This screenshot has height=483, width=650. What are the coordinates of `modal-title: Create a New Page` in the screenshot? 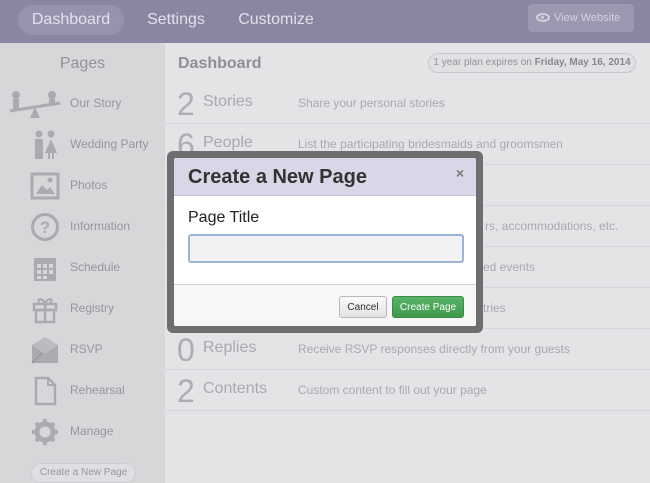 It's located at (277, 177).